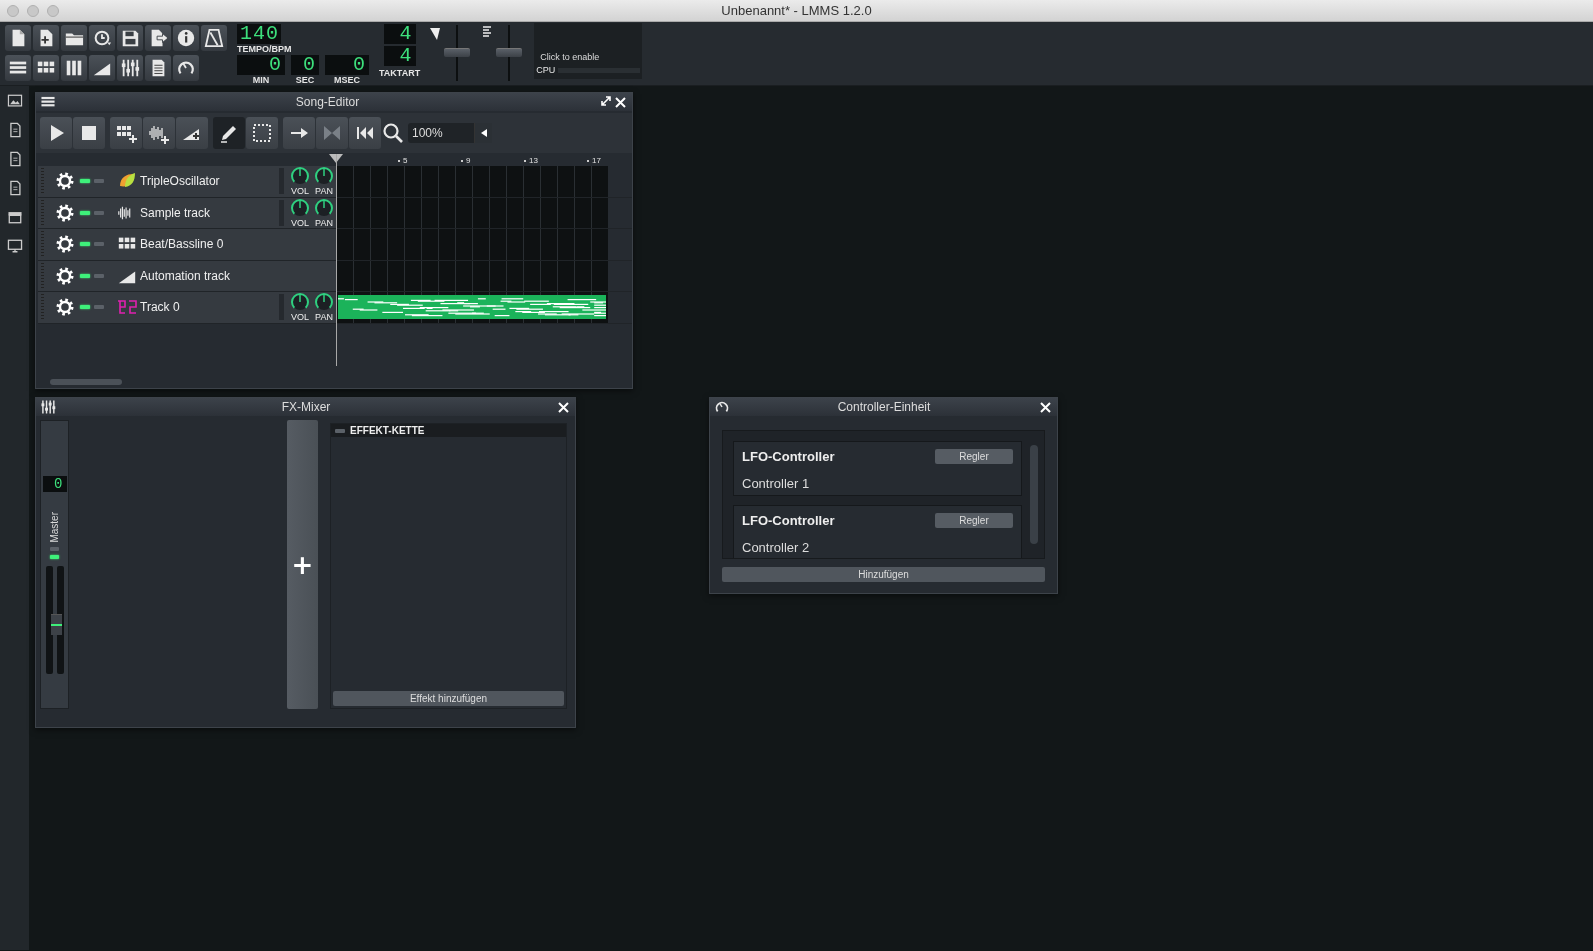 The width and height of the screenshot is (1593, 951). Describe the element at coordinates (102, 68) in the screenshot. I see `automation-editor-button` at that location.